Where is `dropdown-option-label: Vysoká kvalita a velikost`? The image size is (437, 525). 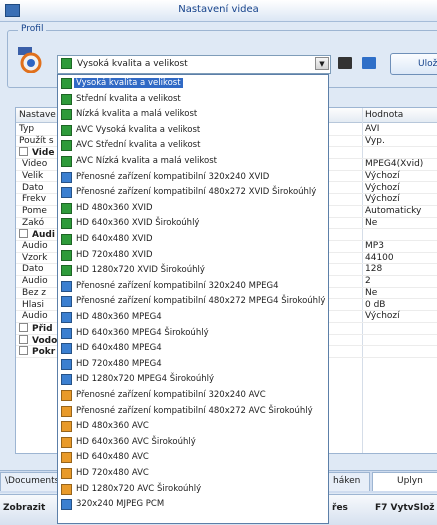
dropdown-option-label: Vysoká kvalita a velikost is located at coordinates (128, 83).